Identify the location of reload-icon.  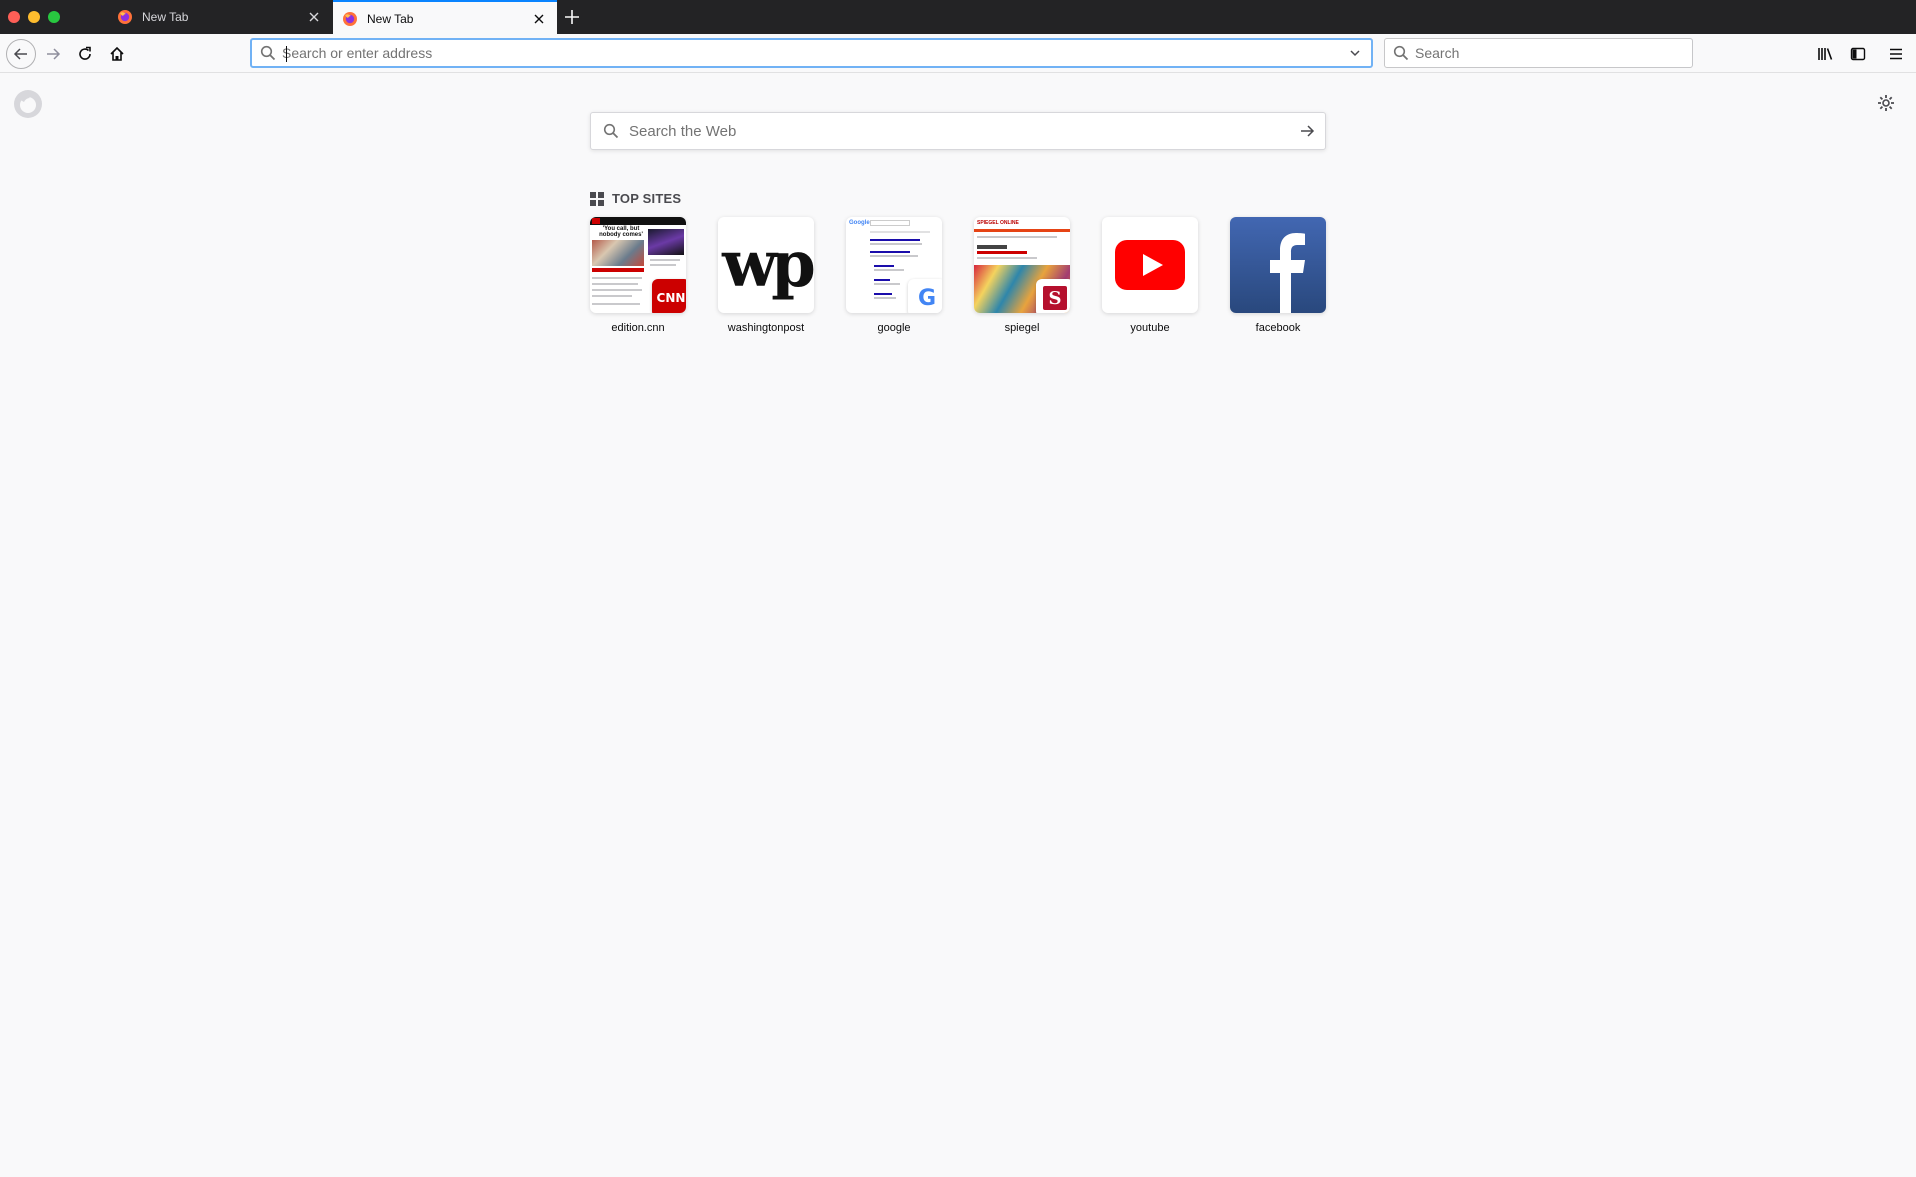
(85, 53).